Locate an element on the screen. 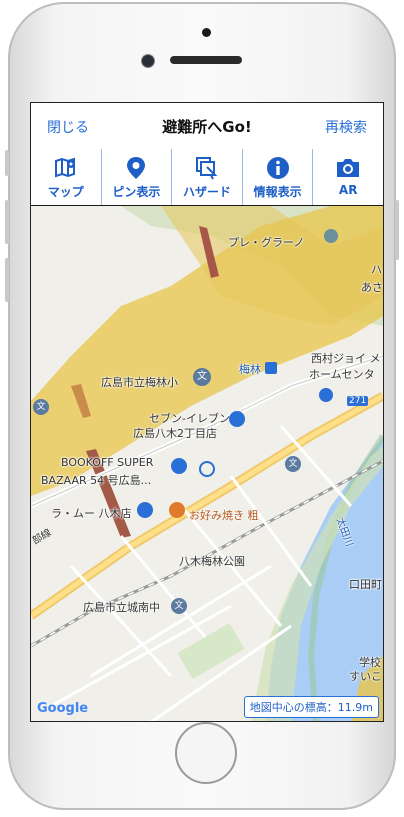  label-suiko: すいこう is located at coordinates (366, 676).